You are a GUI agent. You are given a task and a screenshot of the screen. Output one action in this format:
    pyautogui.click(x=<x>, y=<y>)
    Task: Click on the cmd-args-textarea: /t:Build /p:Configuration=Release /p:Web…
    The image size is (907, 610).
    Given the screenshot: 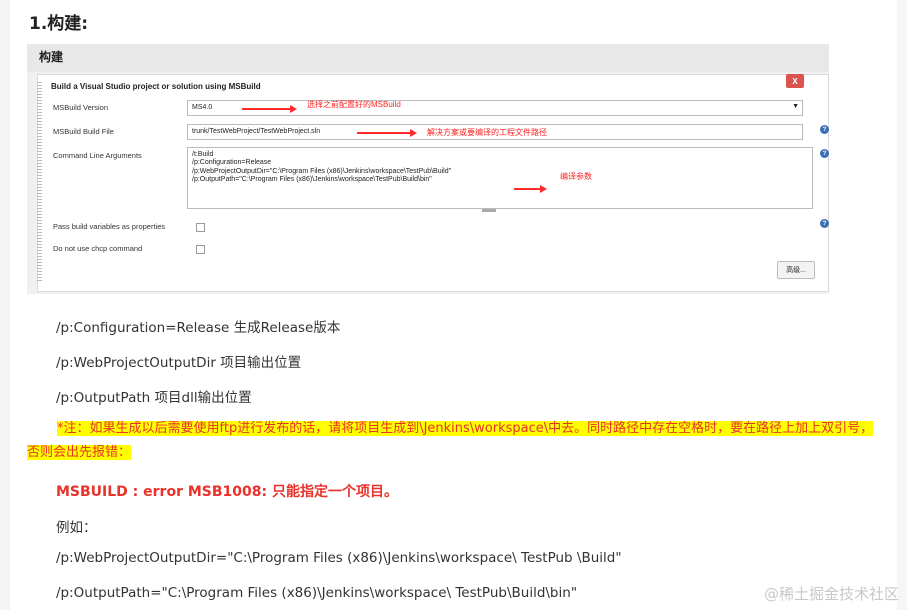 What is the action you would take?
    pyautogui.click(x=500, y=178)
    